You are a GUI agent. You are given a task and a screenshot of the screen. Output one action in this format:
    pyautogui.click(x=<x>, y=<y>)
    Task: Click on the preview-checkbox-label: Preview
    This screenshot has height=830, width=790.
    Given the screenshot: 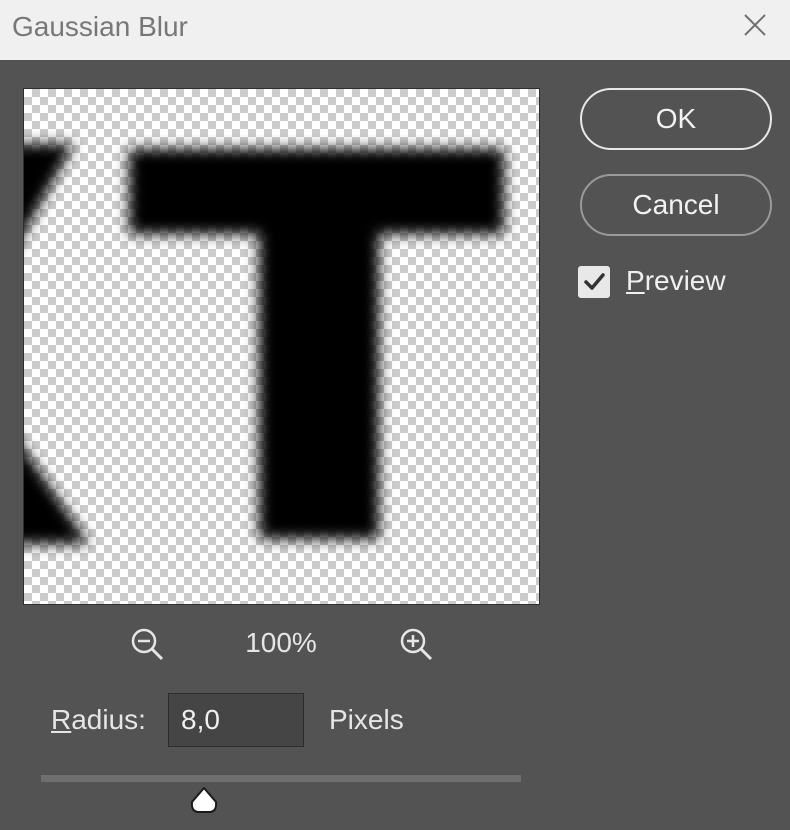 What is the action you would take?
    pyautogui.click(x=676, y=281)
    